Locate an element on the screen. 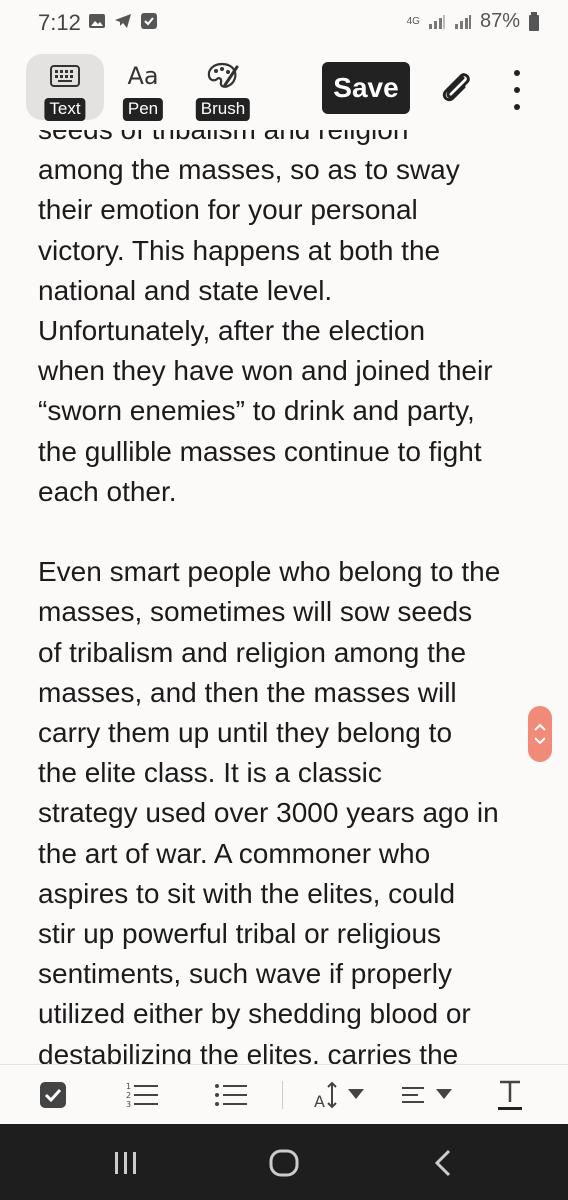  text-format-icon is located at coordinates (510, 1095).